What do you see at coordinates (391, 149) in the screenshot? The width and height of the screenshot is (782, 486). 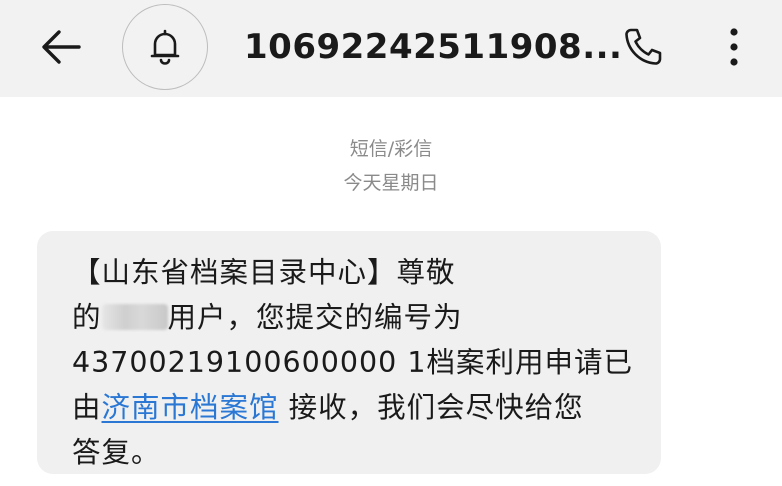 I see `message-type-label: 短信/彩信` at bounding box center [391, 149].